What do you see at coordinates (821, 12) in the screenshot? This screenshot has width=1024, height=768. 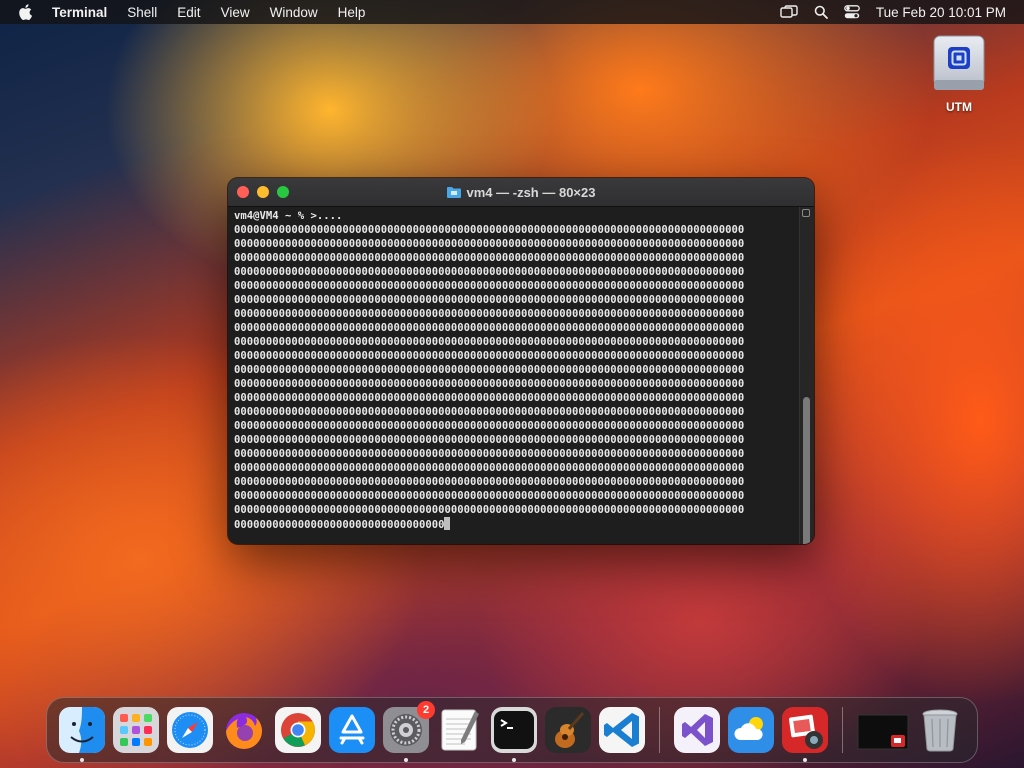 I see `spotlight-search-icon` at bounding box center [821, 12].